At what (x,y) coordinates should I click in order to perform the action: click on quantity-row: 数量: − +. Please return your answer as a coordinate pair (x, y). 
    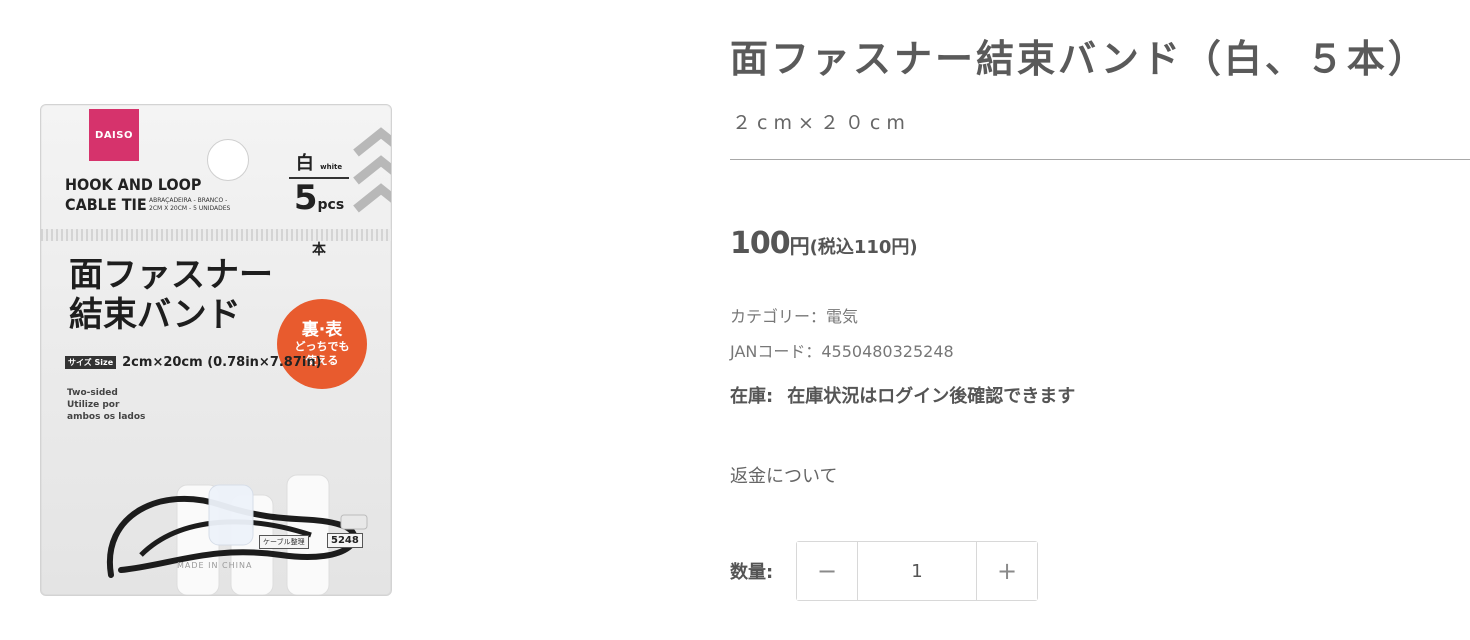
    Looking at the image, I should click on (884, 571).